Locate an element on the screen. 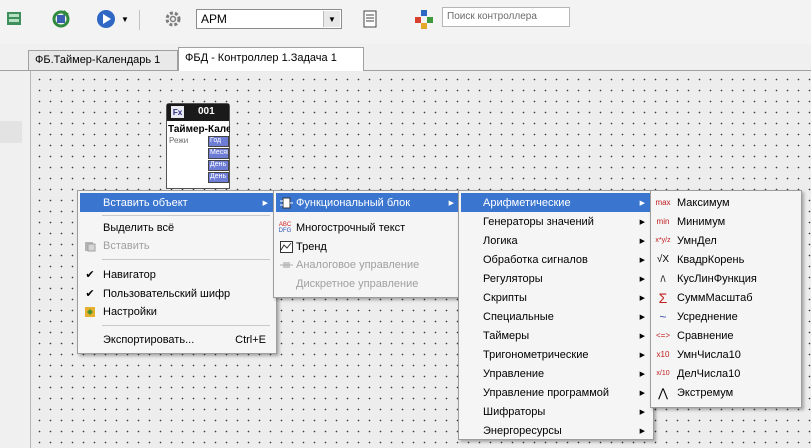 The image size is (811, 448). mode-select-value: АРМ is located at coordinates (214, 19).